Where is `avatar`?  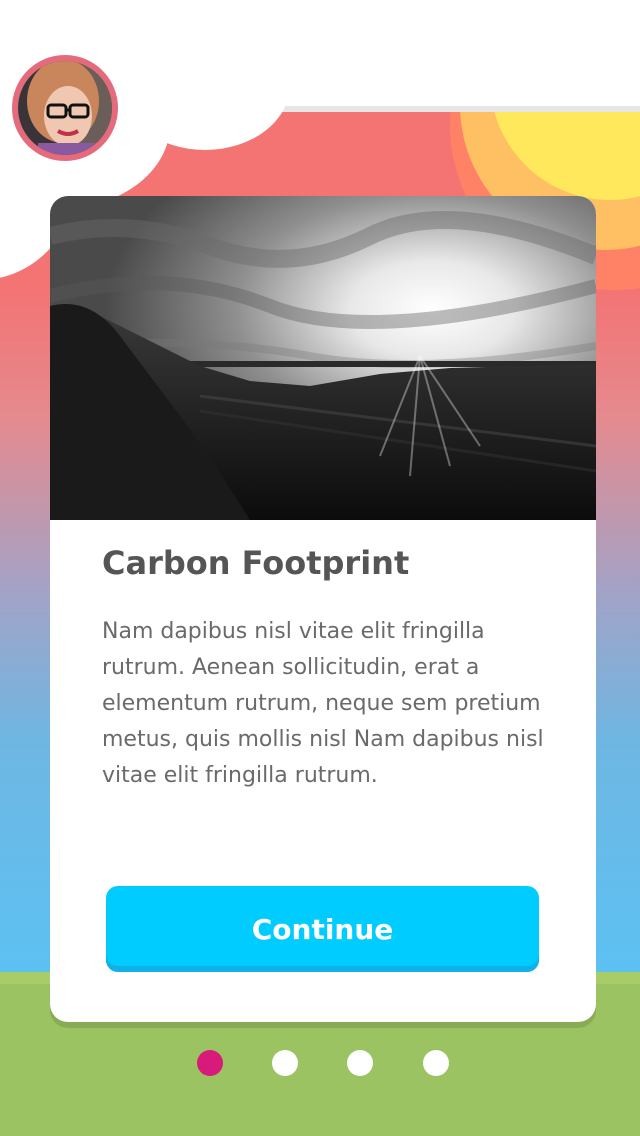 avatar is located at coordinates (65, 108).